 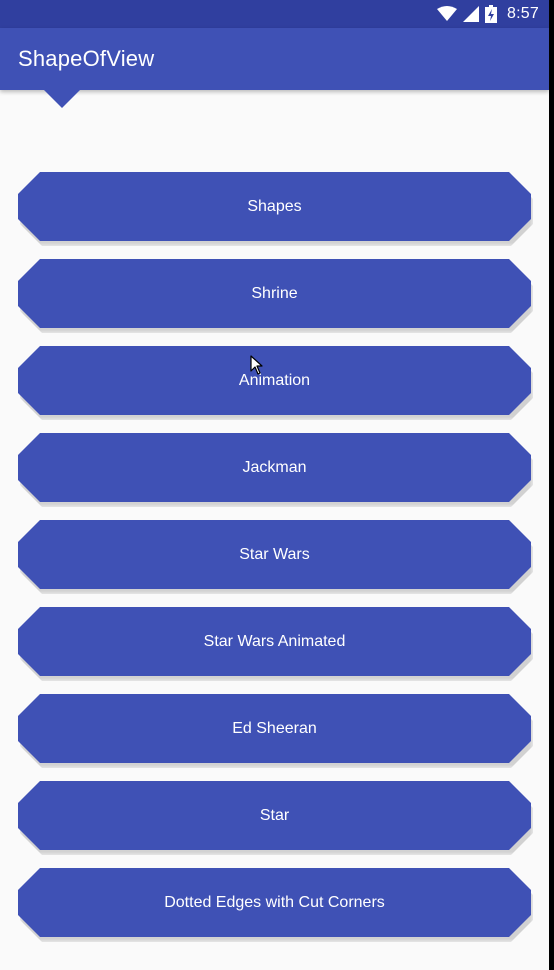 I want to click on ed-sheeran-button: Ed Sheeran, so click(x=274, y=728).